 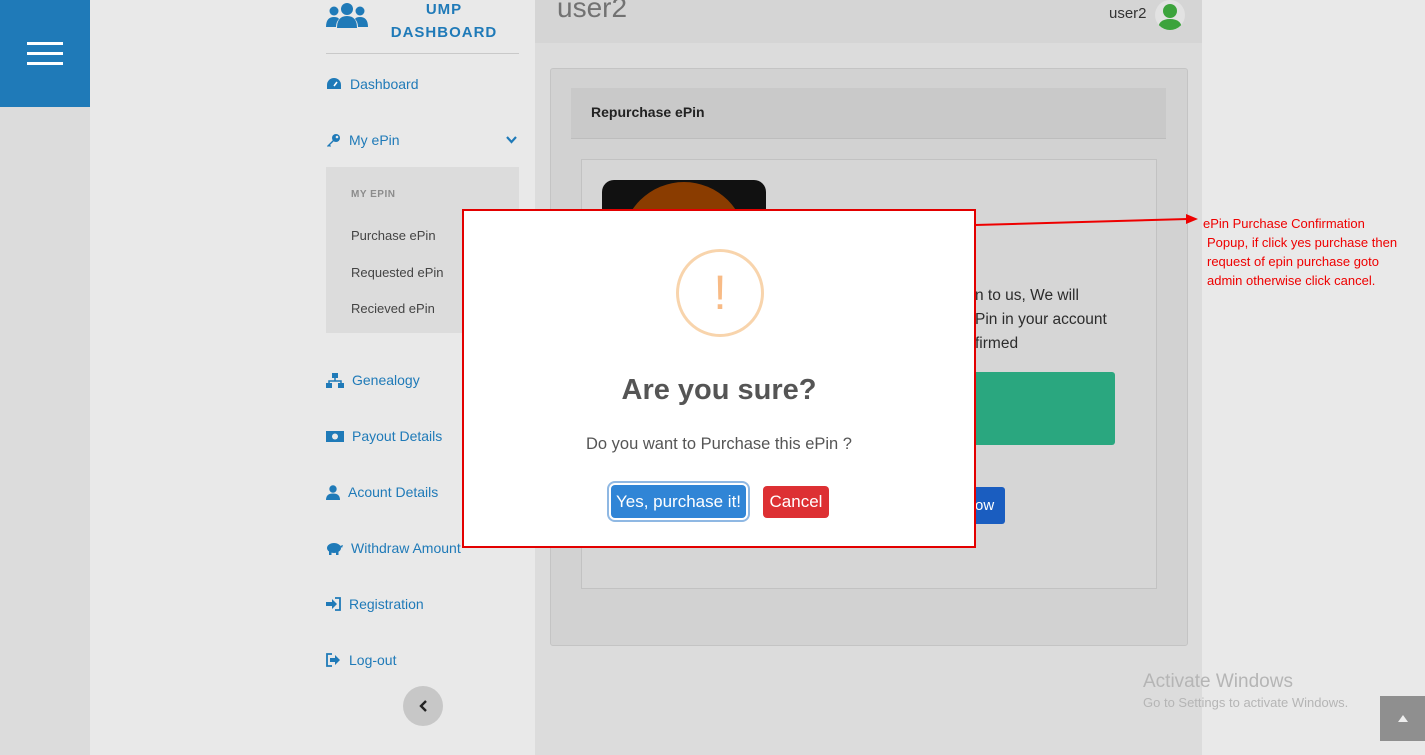 I want to click on top-bar, so click(x=868, y=21).